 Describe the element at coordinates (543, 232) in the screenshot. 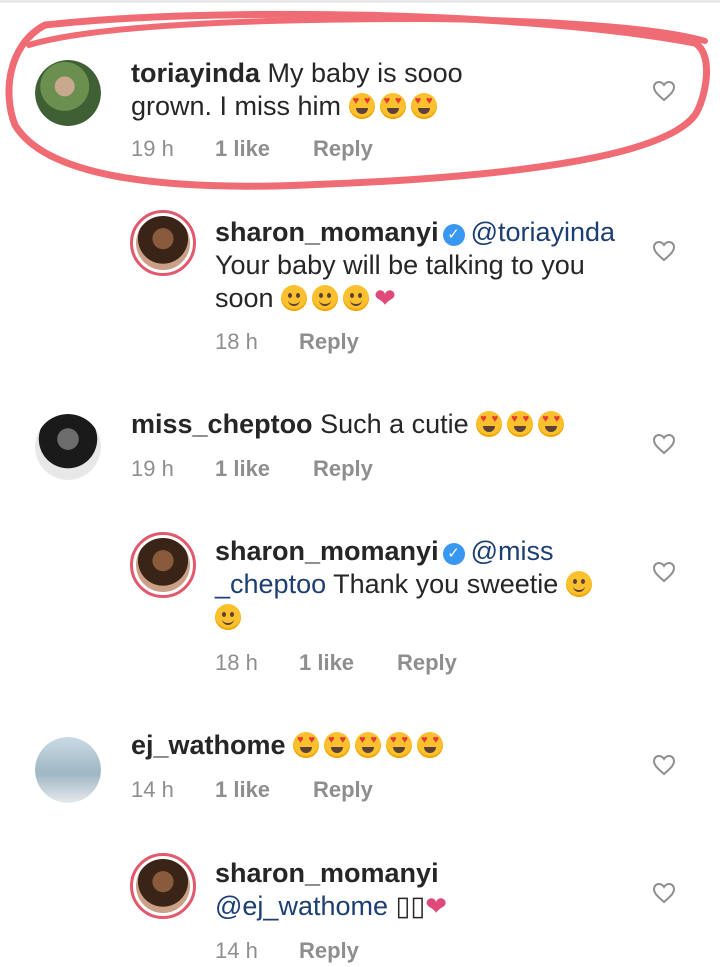

I see `mention-link: @toriayinda` at that location.